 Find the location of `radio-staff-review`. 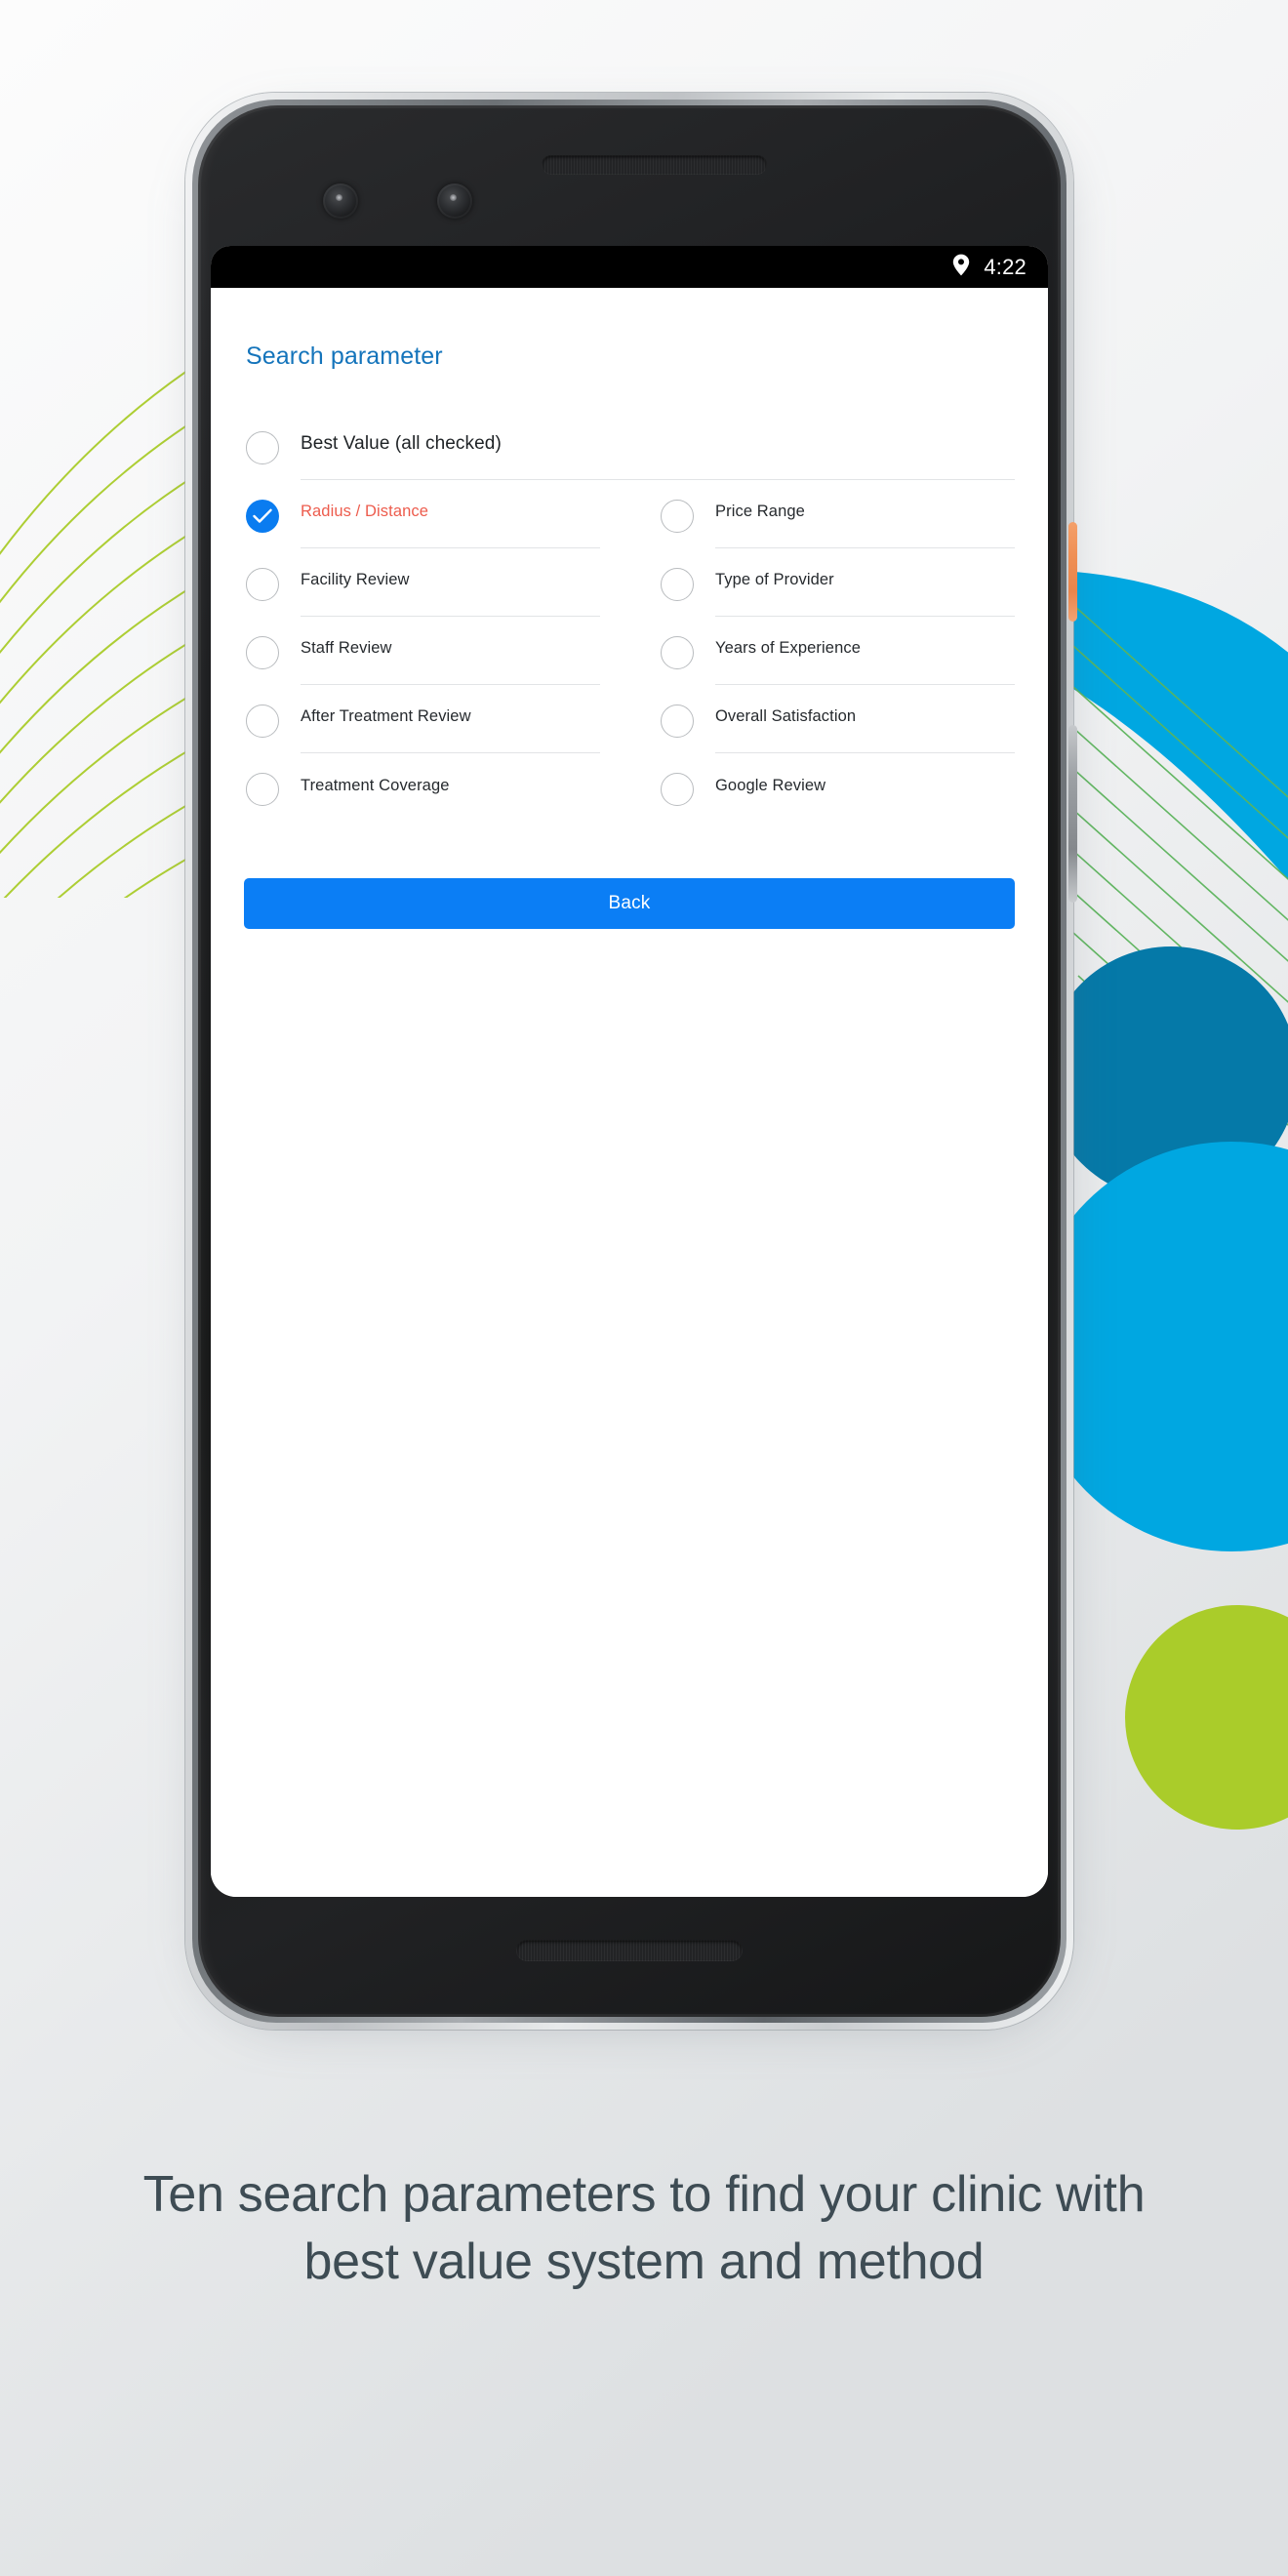

radio-staff-review is located at coordinates (262, 652).